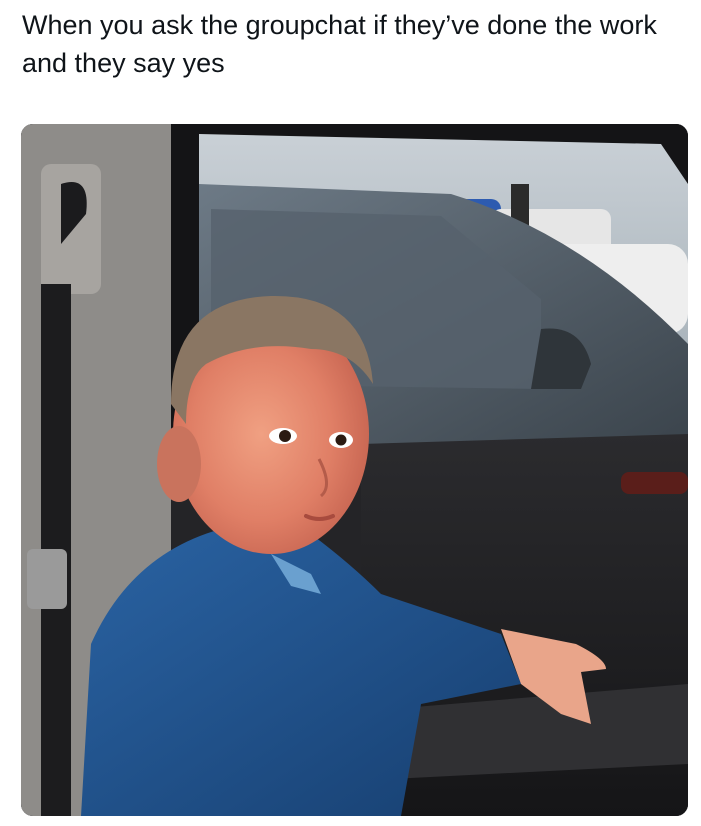 The height and width of the screenshot is (826, 701). Describe the element at coordinates (47, 579) in the screenshot. I see `seatbelt-buckle` at that location.